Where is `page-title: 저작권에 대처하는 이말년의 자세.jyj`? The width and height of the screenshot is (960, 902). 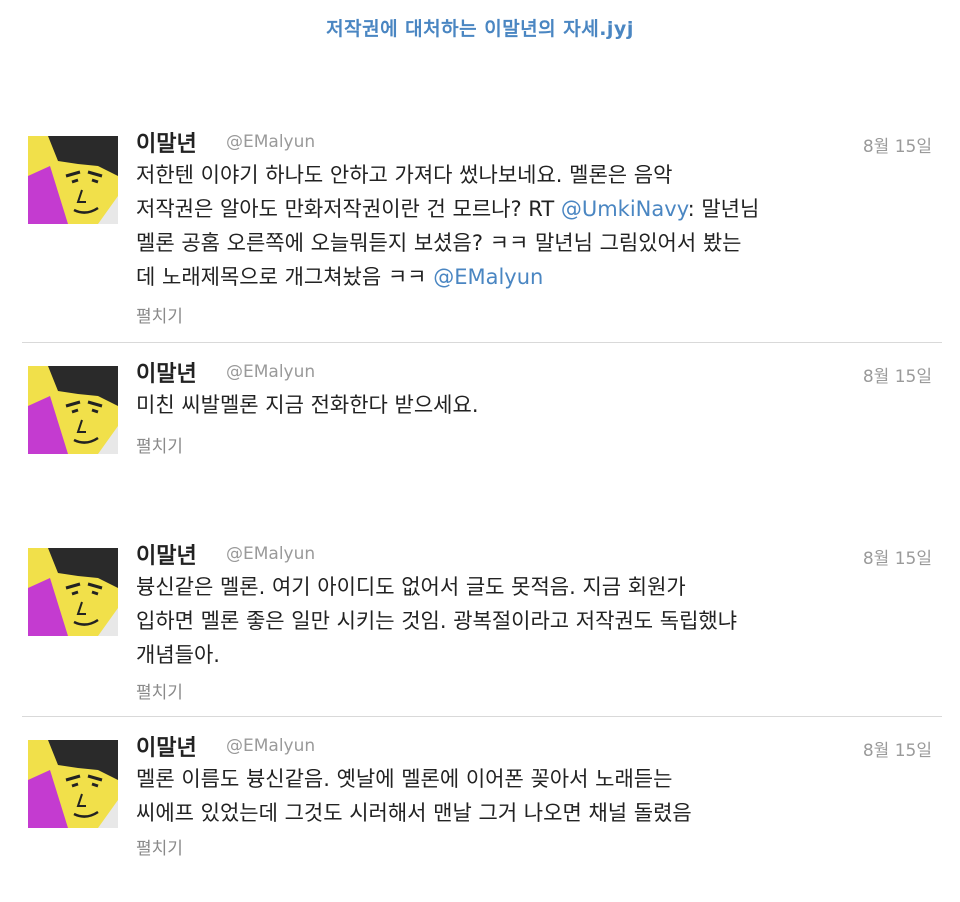
page-title: 저작권에 대처하는 이말년의 자세.jyj is located at coordinates (480, 29).